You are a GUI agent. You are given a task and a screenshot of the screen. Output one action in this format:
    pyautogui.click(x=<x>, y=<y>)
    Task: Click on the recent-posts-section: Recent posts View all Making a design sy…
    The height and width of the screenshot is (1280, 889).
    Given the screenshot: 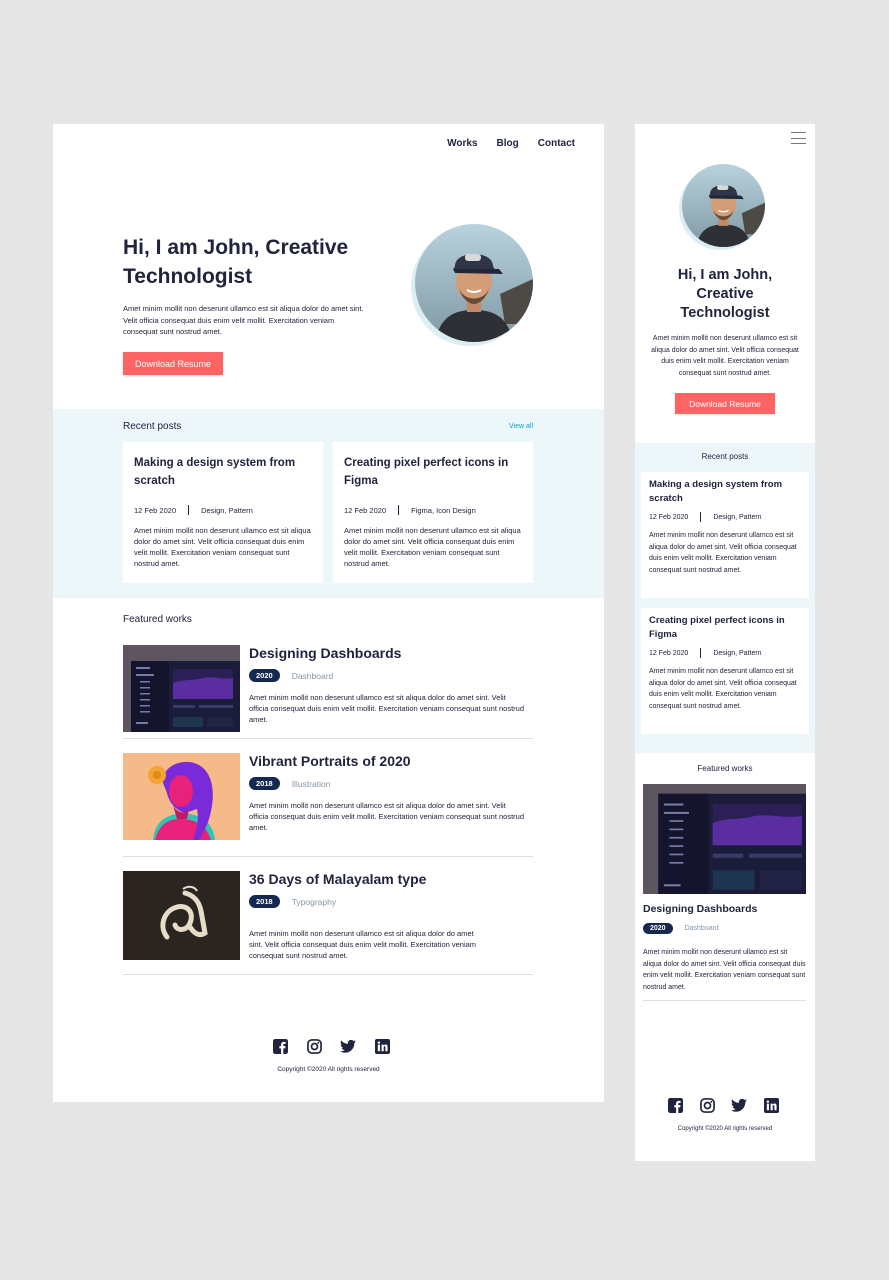 What is the action you would take?
    pyautogui.click(x=328, y=503)
    